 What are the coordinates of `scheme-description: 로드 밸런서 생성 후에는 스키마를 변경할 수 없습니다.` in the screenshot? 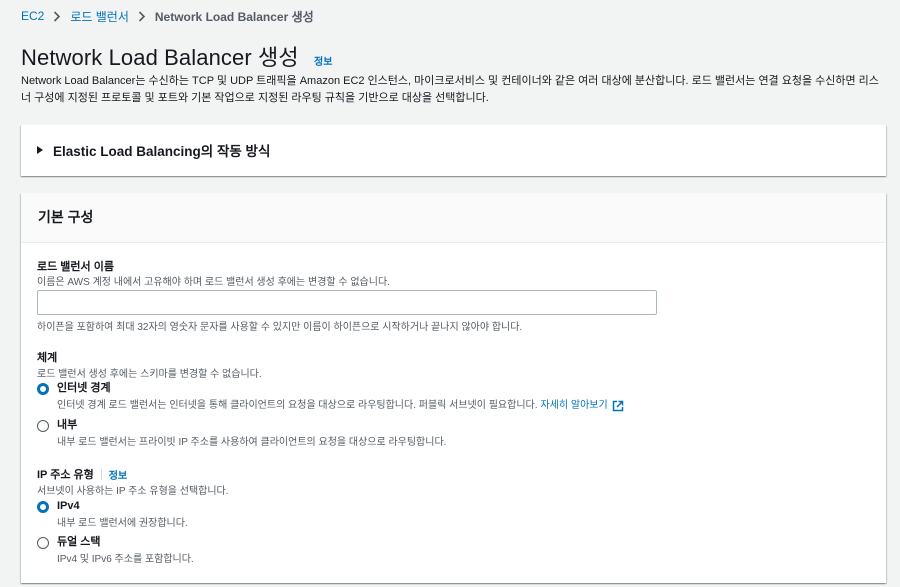 It's located at (149, 374).